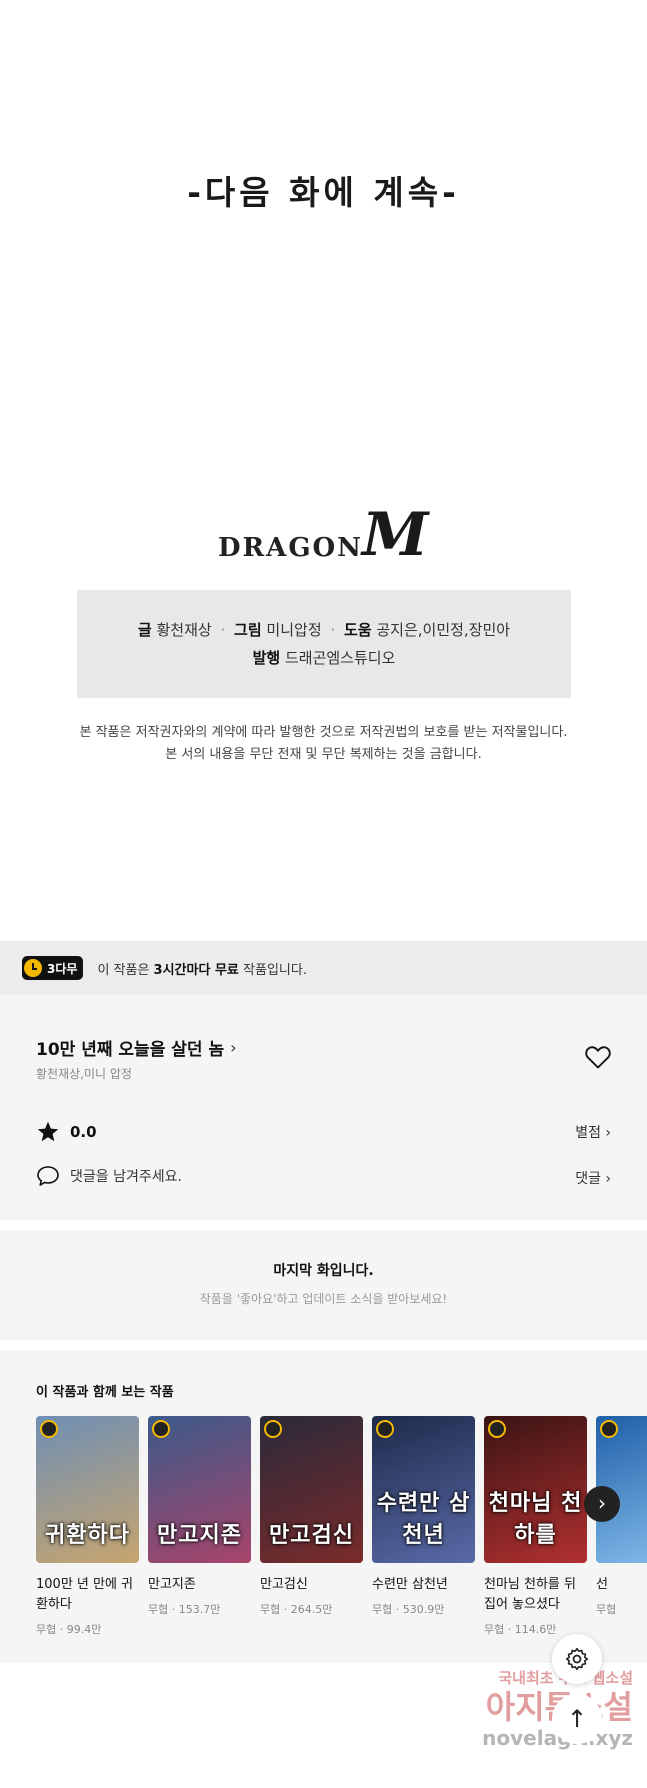 The width and height of the screenshot is (647, 1788). I want to click on artist-name: 미니압정, so click(294, 630).